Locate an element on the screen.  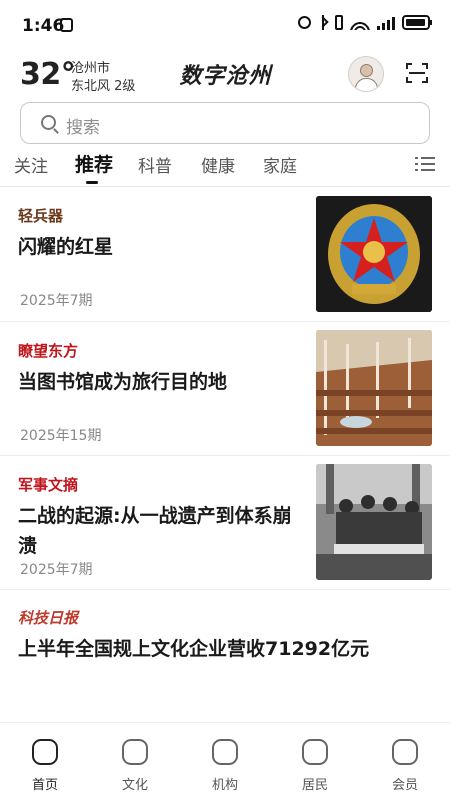
tab-family: 家庭 is located at coordinates (280, 164).